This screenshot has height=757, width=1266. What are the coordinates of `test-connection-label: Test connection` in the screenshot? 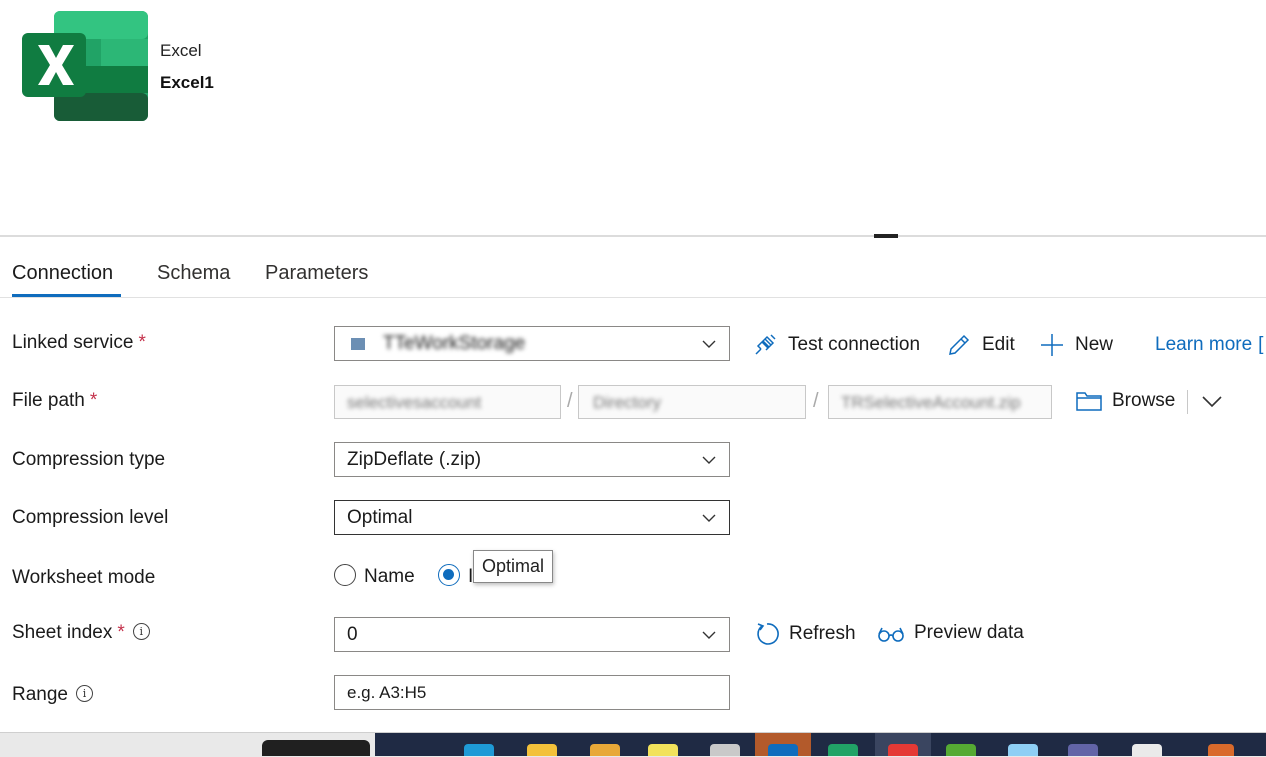 It's located at (854, 344).